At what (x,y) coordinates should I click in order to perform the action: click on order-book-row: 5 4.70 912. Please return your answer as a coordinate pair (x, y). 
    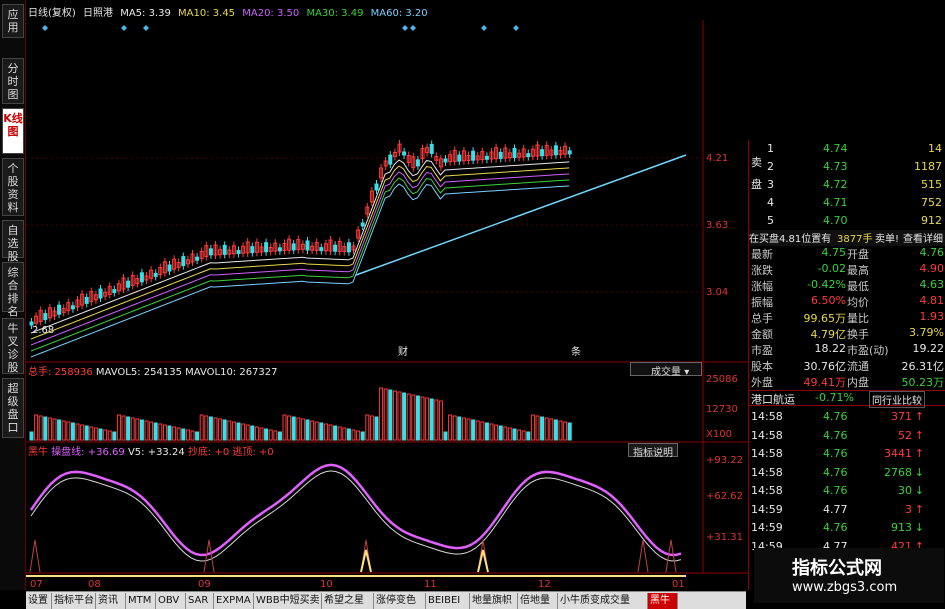
    Looking at the image, I should click on (847, 222).